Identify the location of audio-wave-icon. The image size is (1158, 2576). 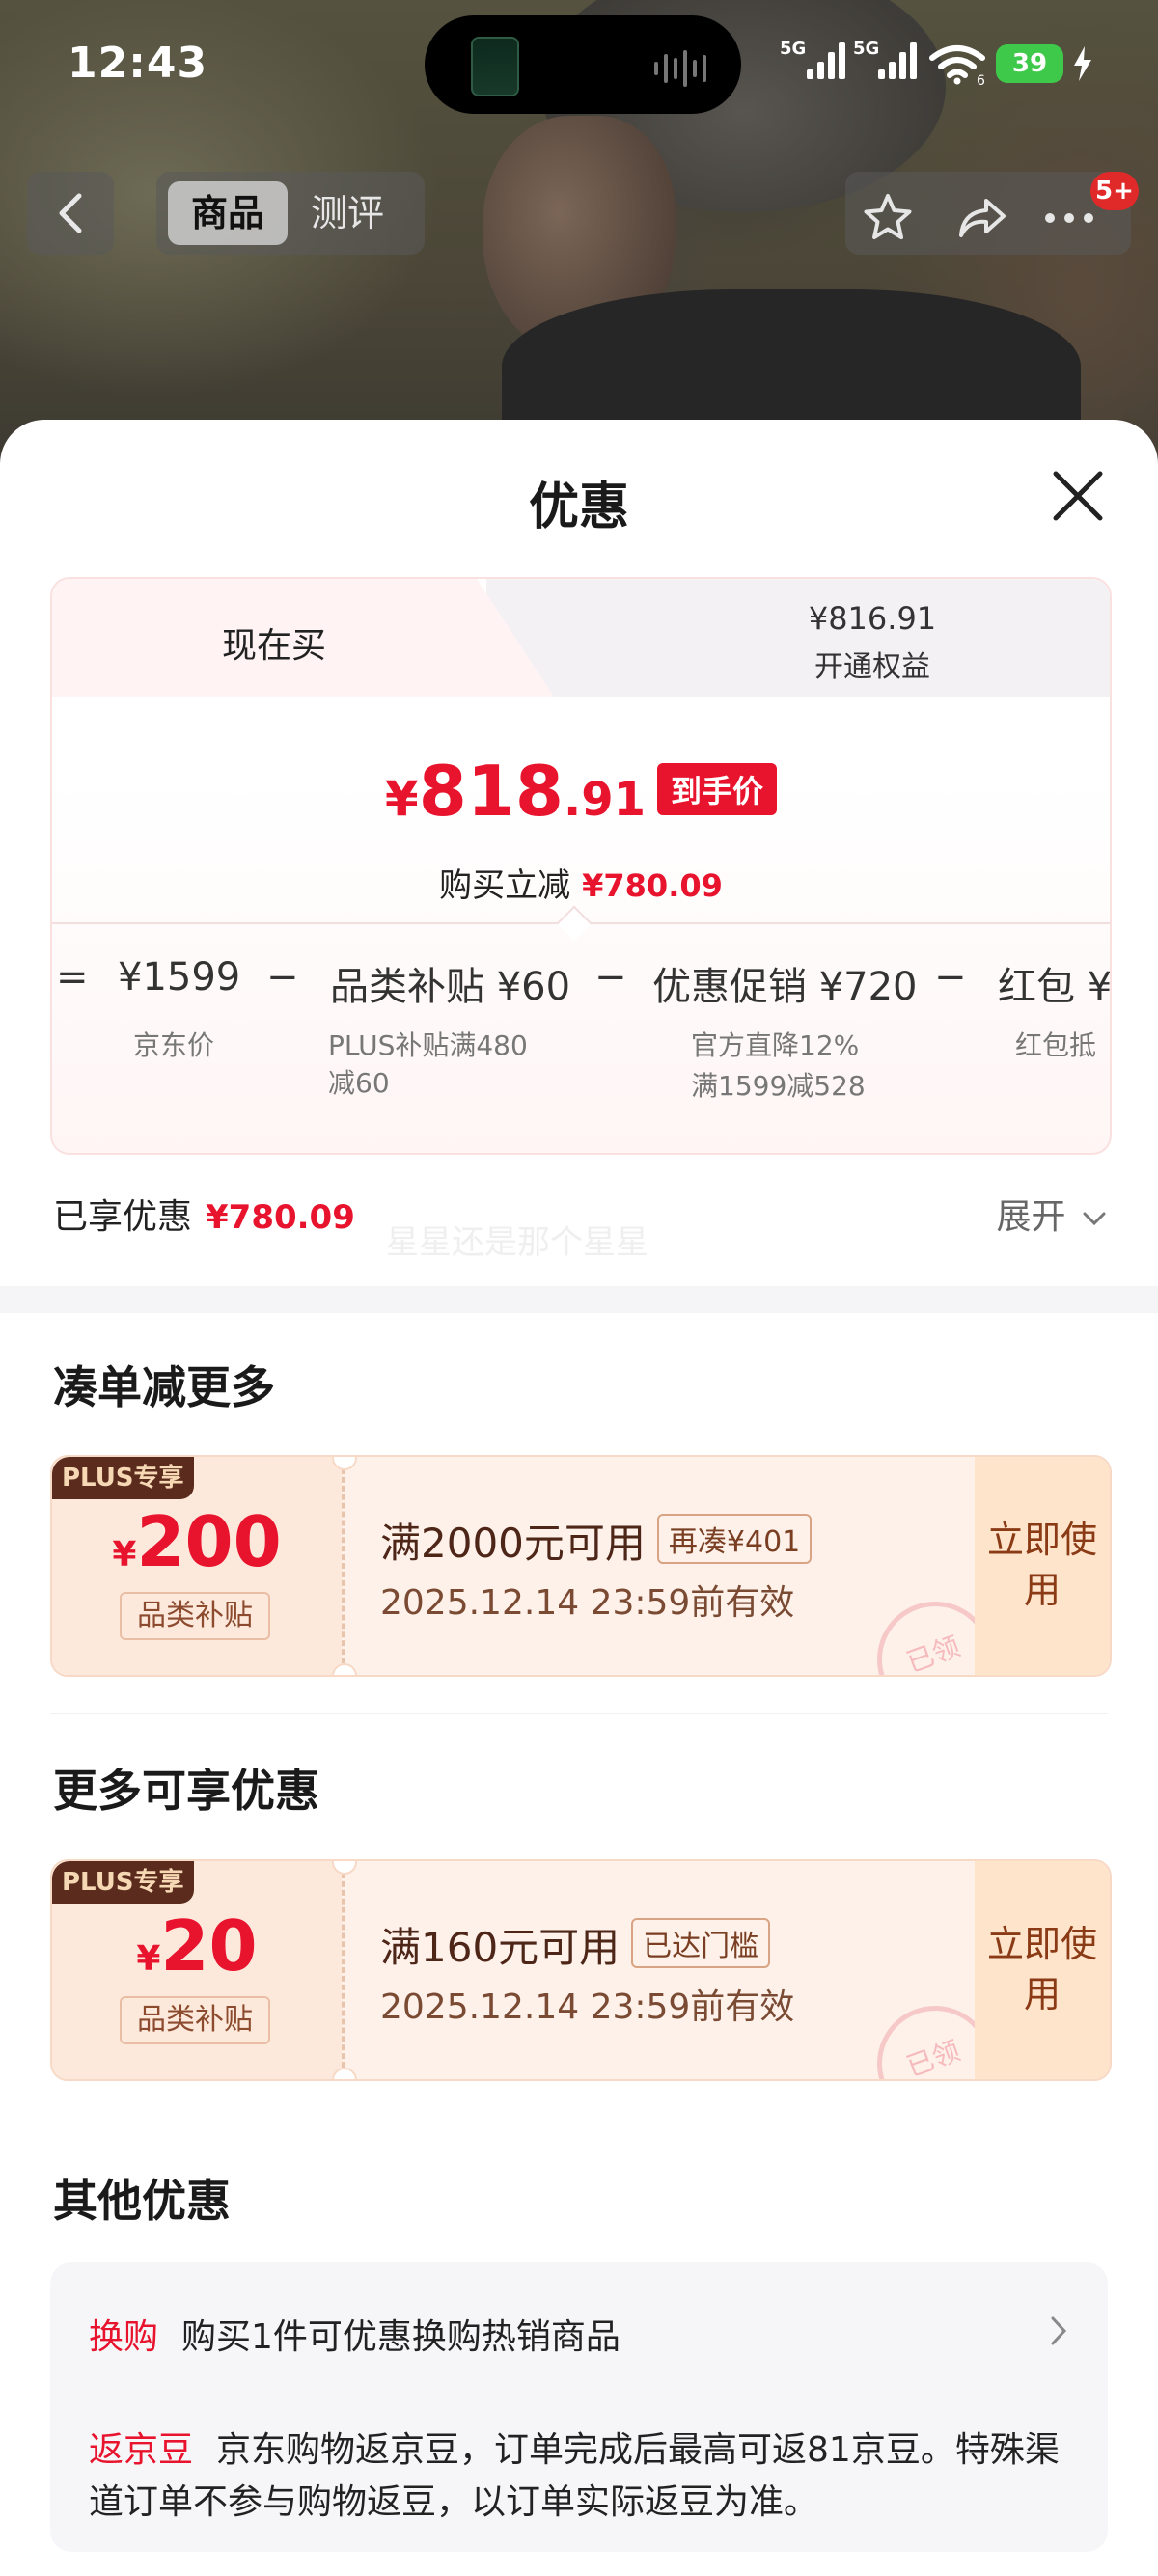
(680, 68).